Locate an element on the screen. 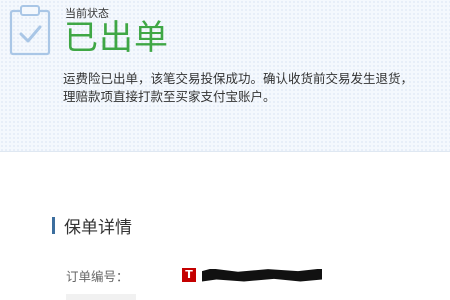 This screenshot has height=300, width=450. status-message-line: 理赔款项直接打款至买家支付宝账户。 is located at coordinates (169, 96).